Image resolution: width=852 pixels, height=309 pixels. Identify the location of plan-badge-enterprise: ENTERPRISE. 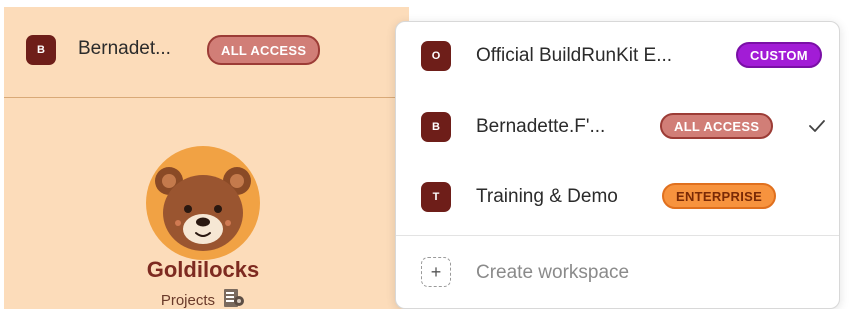
(719, 196).